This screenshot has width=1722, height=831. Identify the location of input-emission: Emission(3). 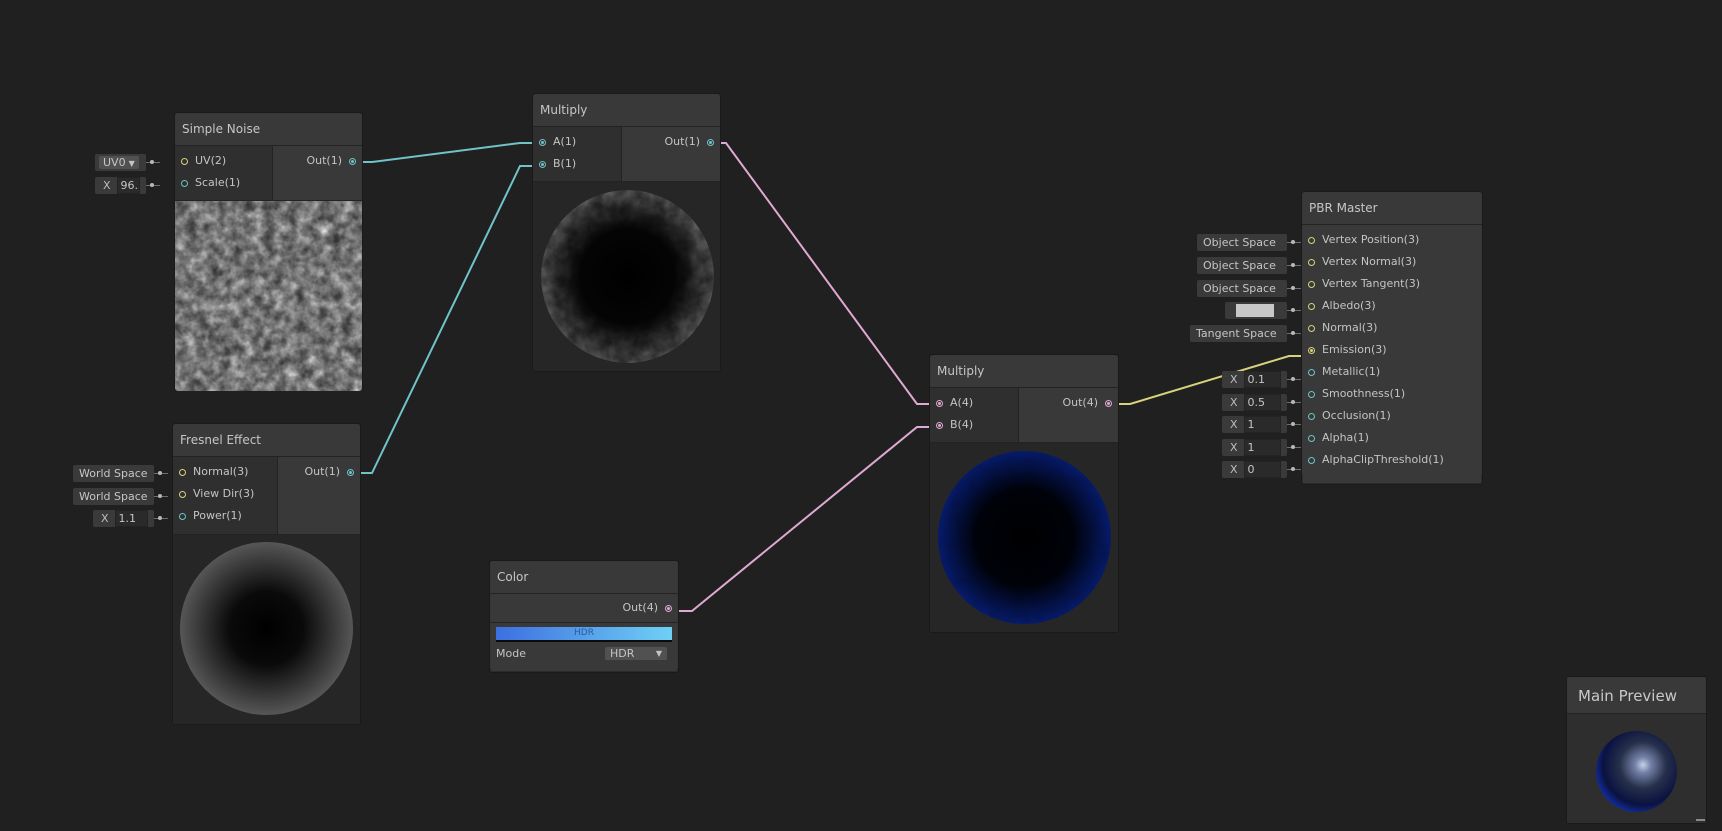
(1392, 350).